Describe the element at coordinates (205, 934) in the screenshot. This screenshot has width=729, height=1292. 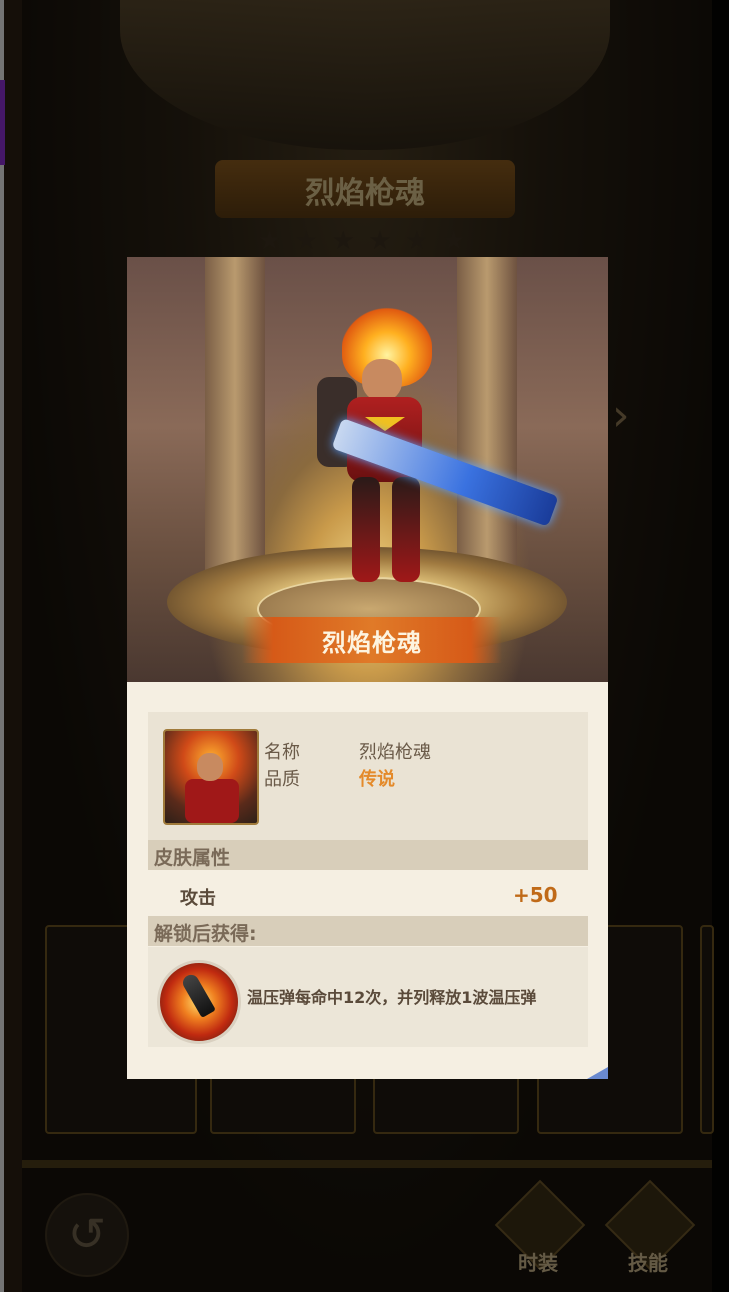
I see `unlock-title: 解锁后获得:` at that location.